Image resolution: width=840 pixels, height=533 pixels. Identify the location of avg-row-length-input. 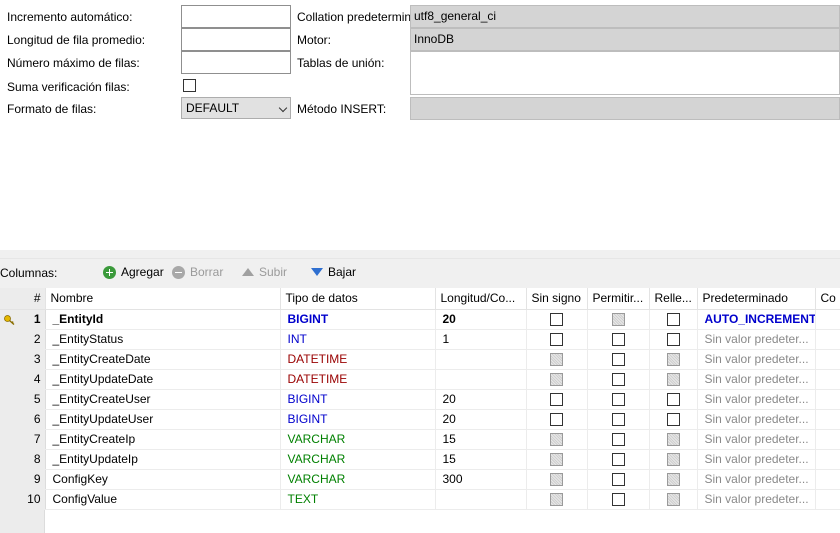
(236, 39).